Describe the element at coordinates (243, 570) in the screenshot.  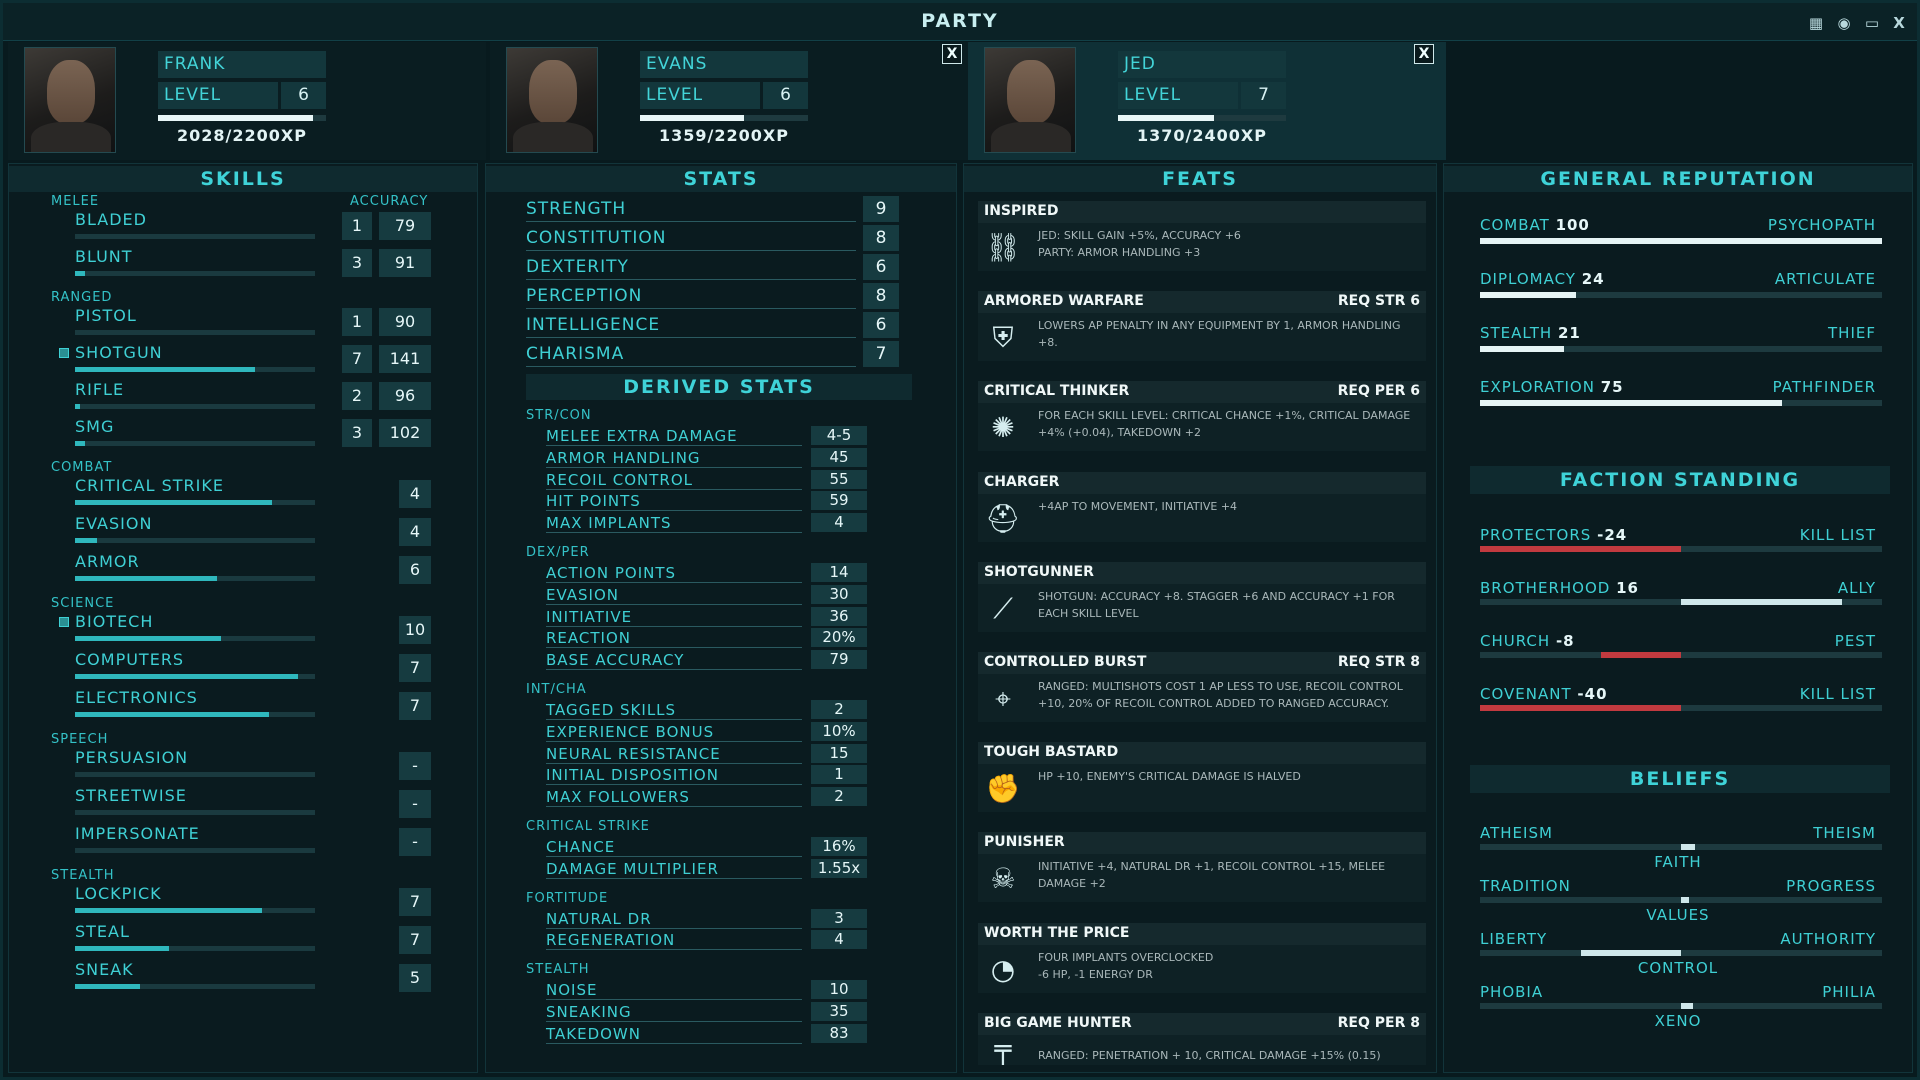
I see `skill-row-armor: ARMOR 6` at that location.